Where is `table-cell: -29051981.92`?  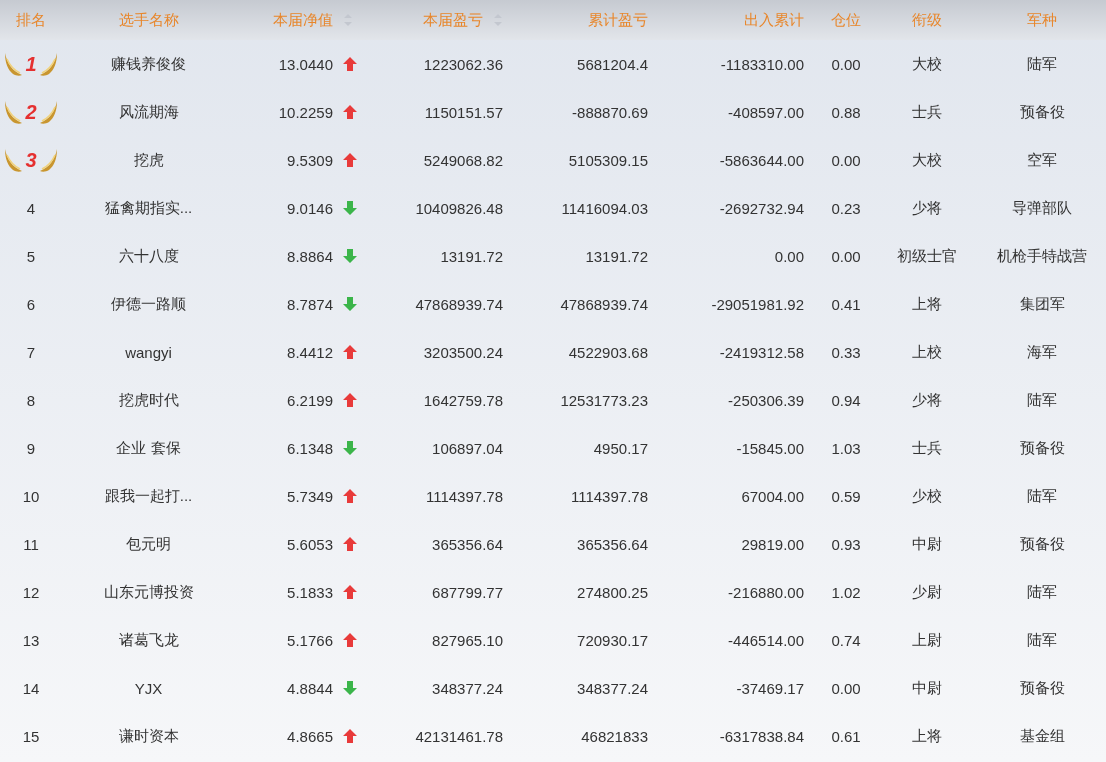
table-cell: -29051981.92 is located at coordinates (757, 304).